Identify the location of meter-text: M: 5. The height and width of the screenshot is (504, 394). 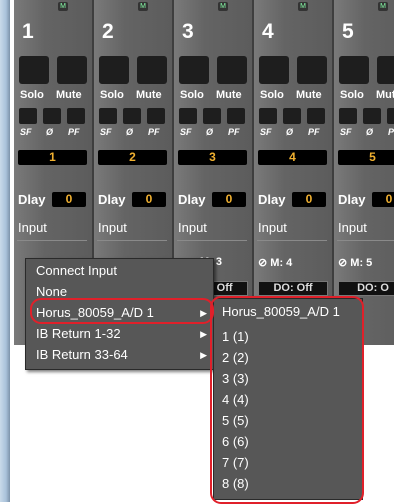
(361, 263).